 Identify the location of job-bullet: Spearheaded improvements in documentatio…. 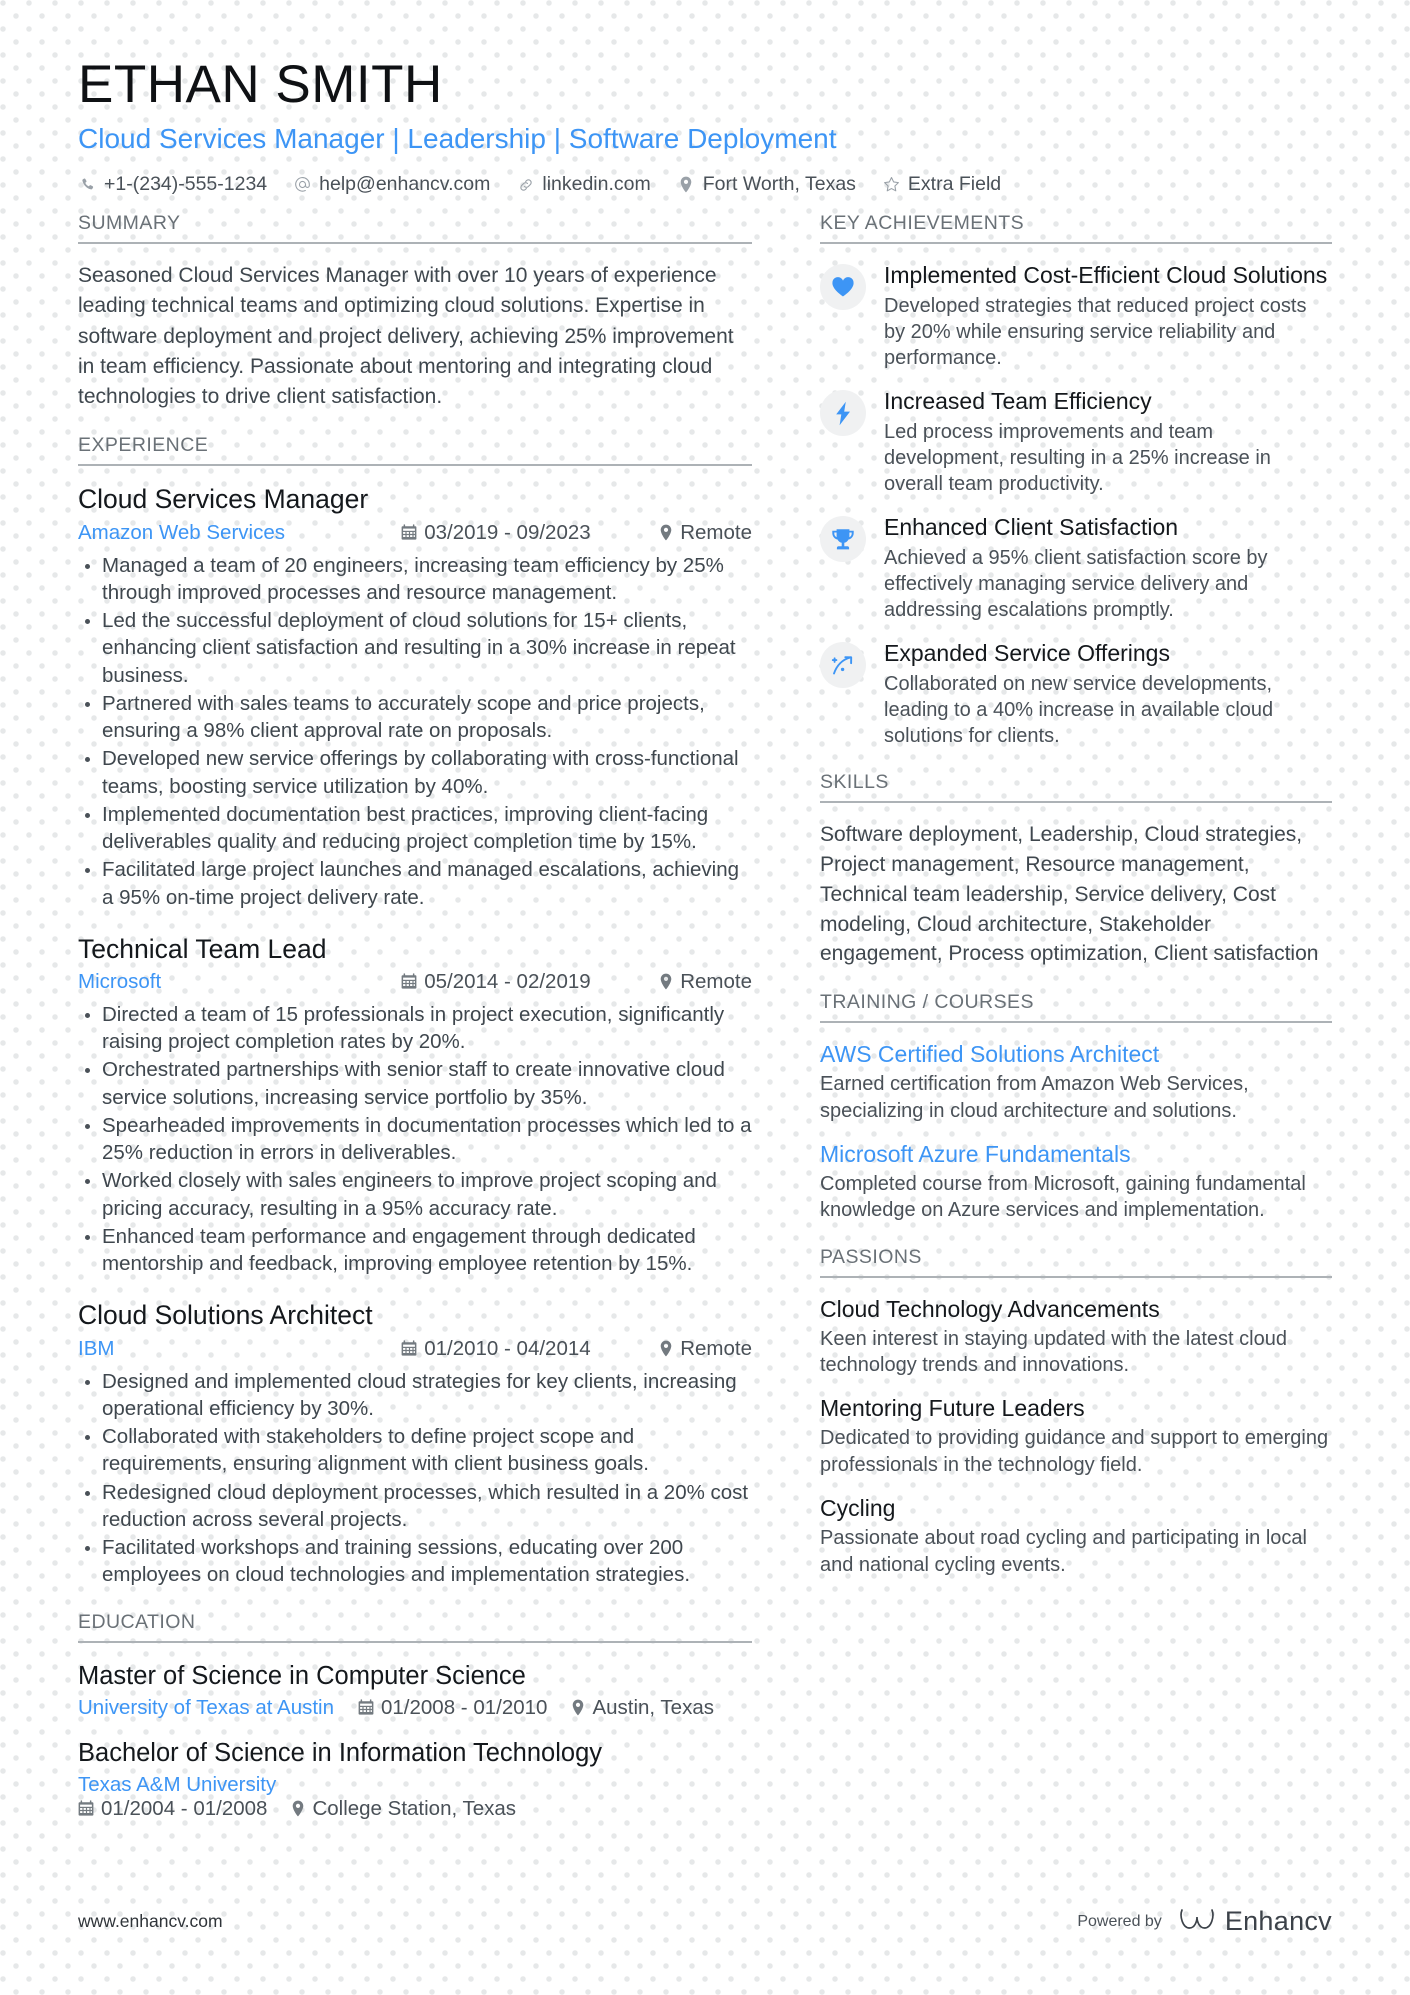
(415, 1139).